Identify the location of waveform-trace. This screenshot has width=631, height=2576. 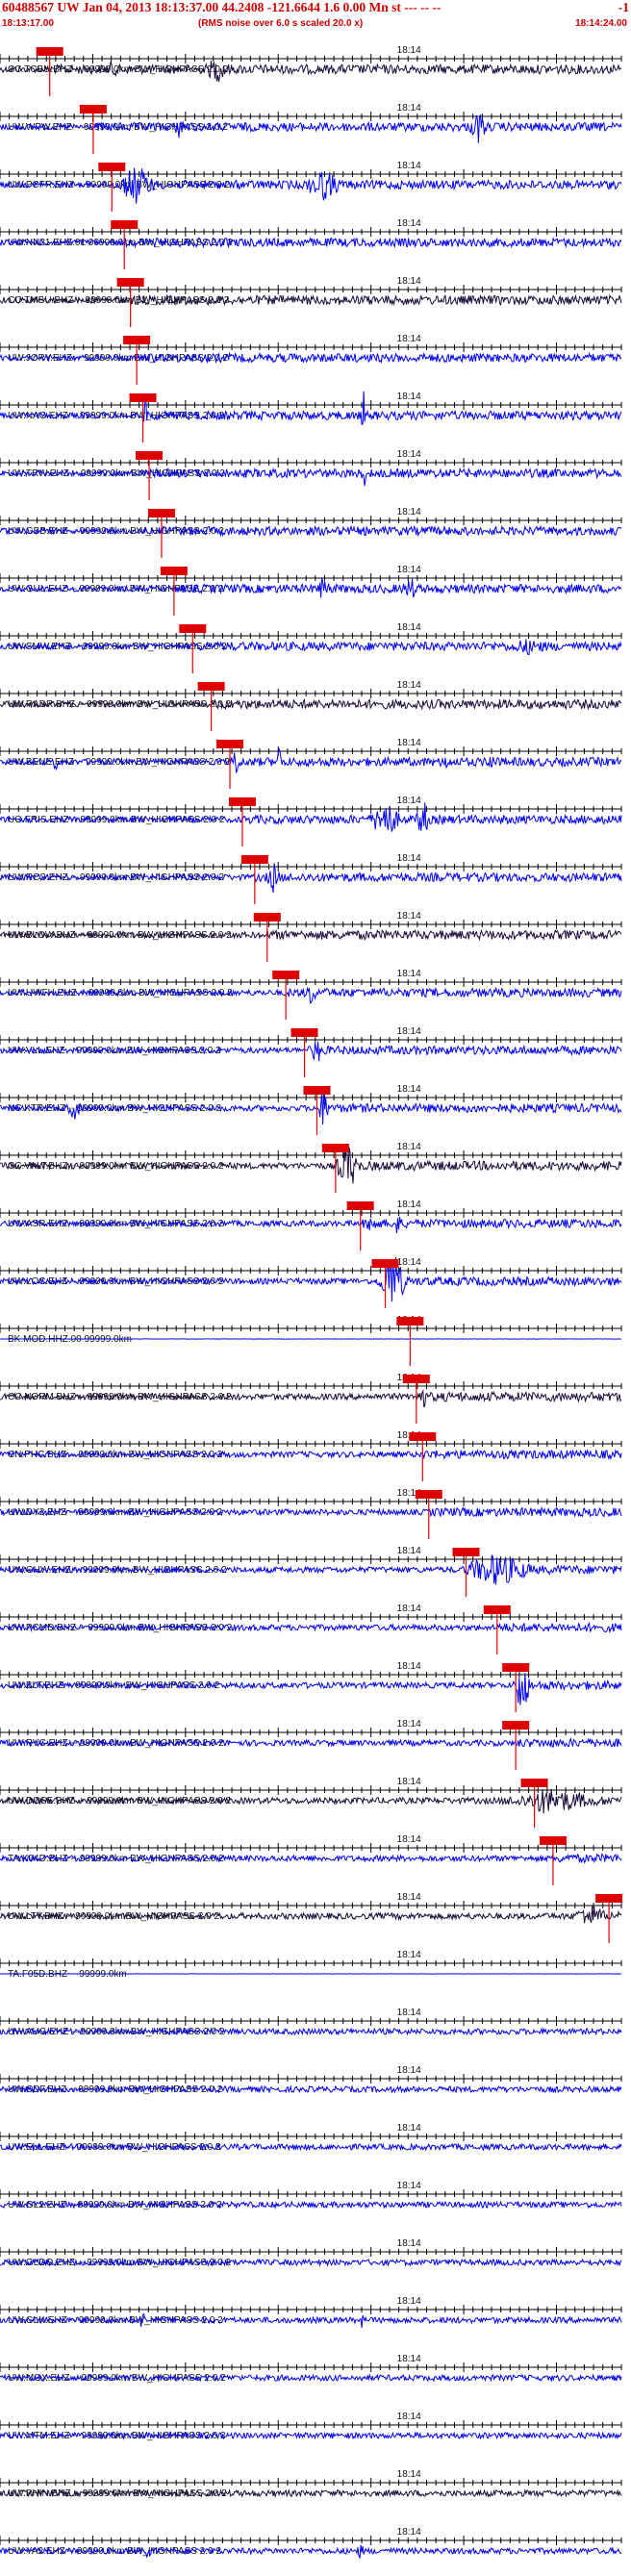
(311, 1280).